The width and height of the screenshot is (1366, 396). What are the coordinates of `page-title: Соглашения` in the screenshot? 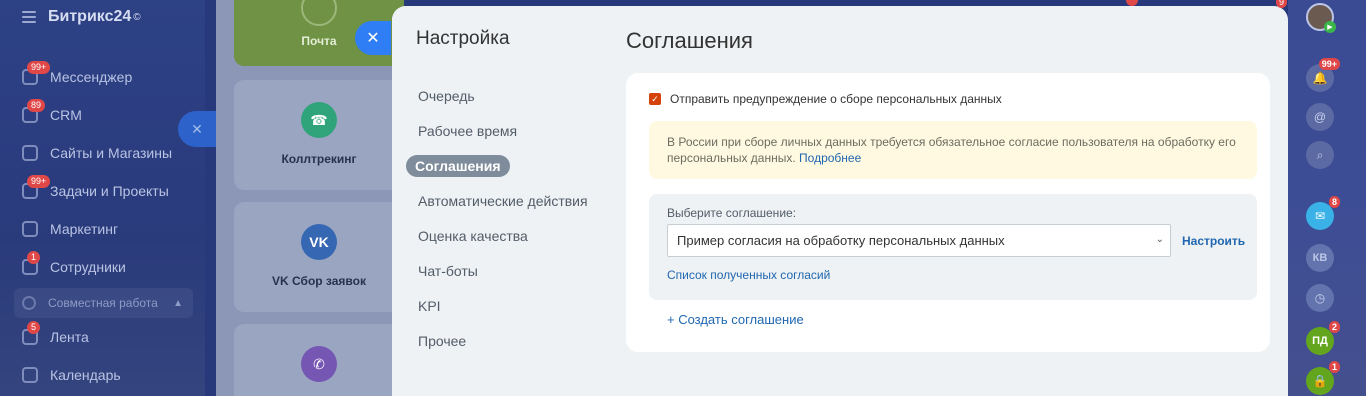 It's located at (689, 40).